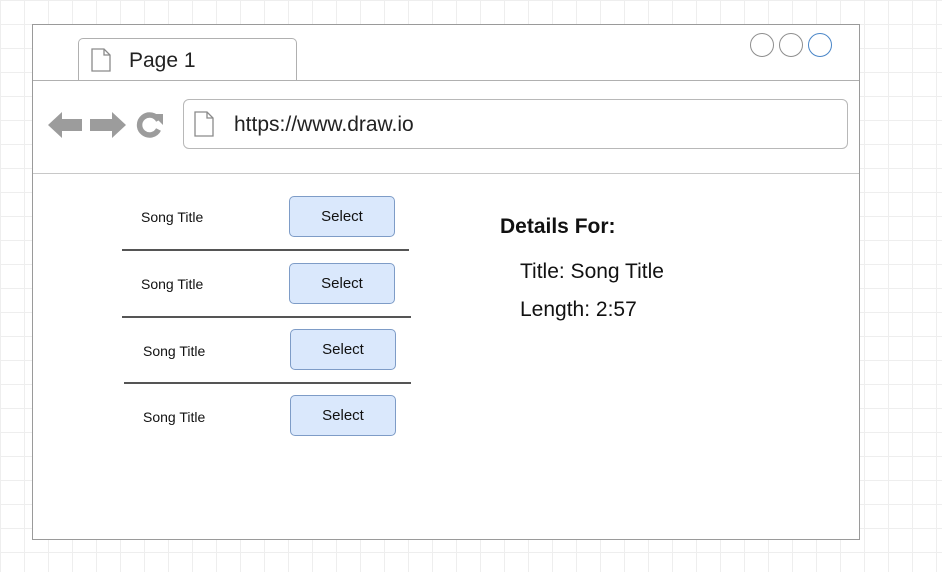 The width and height of the screenshot is (942, 572). Describe the element at coordinates (558, 226) in the screenshot. I see `details-heading: Details For:` at that location.